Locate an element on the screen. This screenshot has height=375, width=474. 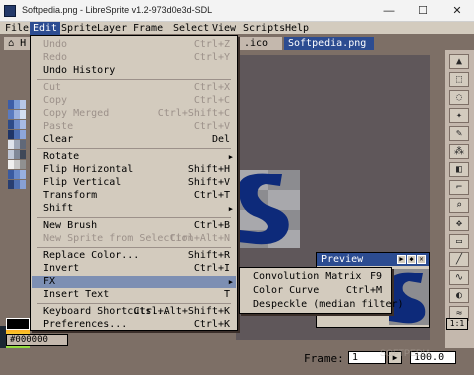
menu-item-flip-horizontal: Flip Horizontal Shift+H is located at coordinates (134, 170).